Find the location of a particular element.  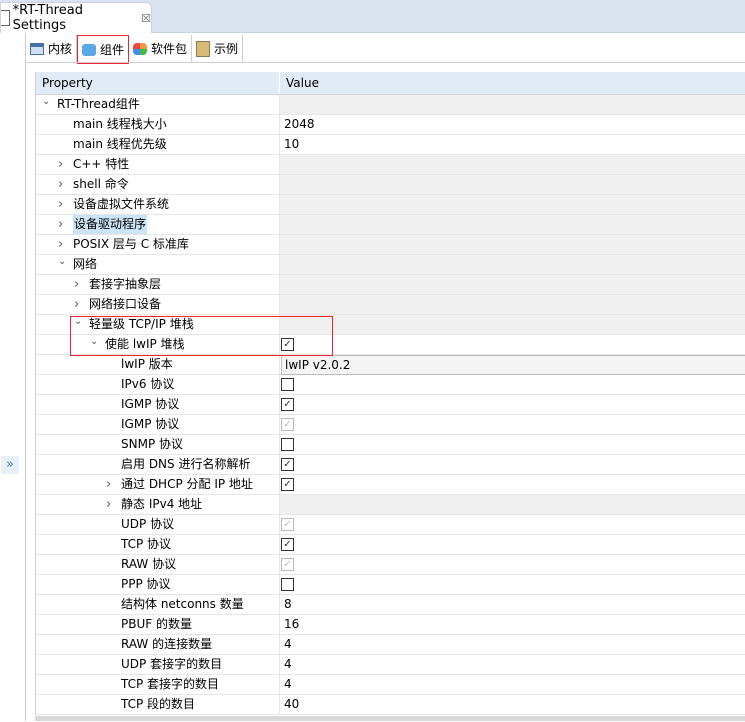

value-cell: lwIP v2.0.2 is located at coordinates (512, 365).